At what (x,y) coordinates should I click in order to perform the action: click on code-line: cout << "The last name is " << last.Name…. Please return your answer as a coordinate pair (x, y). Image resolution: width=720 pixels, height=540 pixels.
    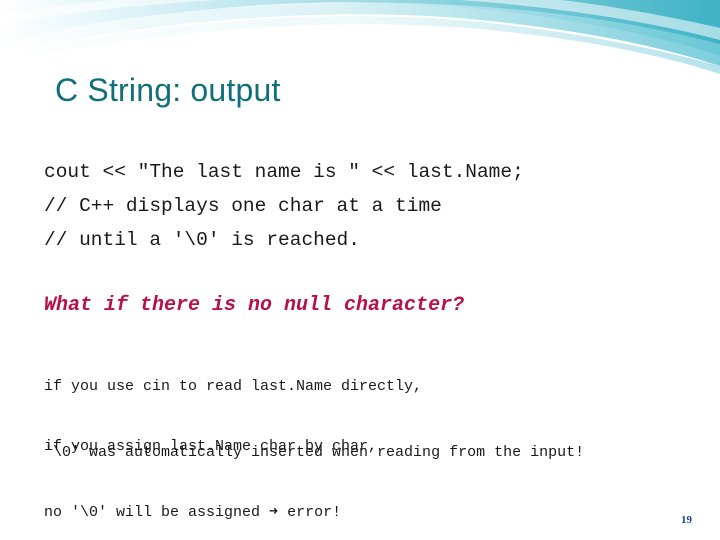
    Looking at the image, I should click on (284, 172).